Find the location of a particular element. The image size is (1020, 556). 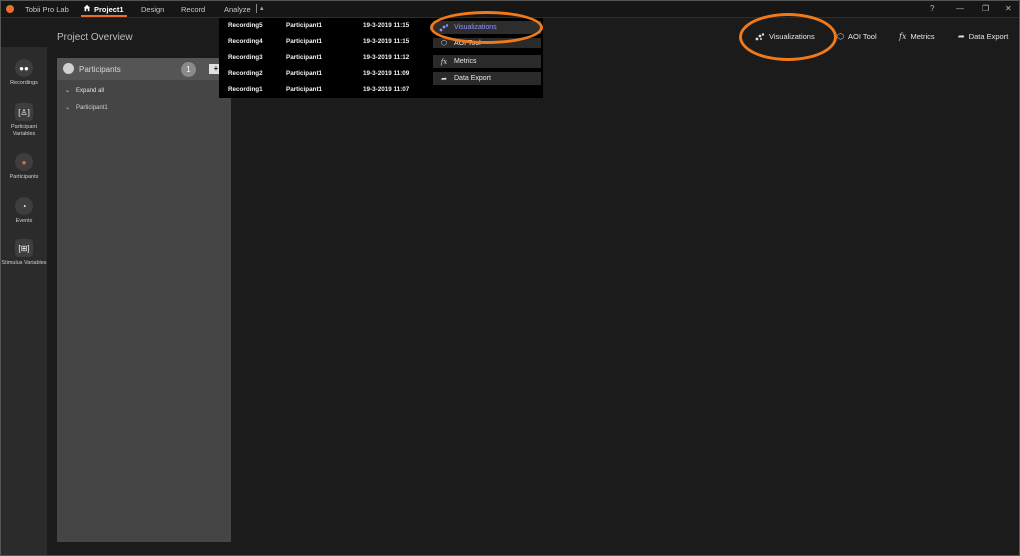

menu-design: Design is located at coordinates (152, 9).